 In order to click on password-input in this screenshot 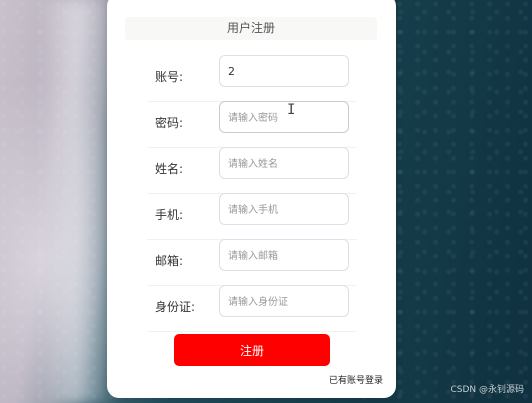, I will do `click(284, 117)`.